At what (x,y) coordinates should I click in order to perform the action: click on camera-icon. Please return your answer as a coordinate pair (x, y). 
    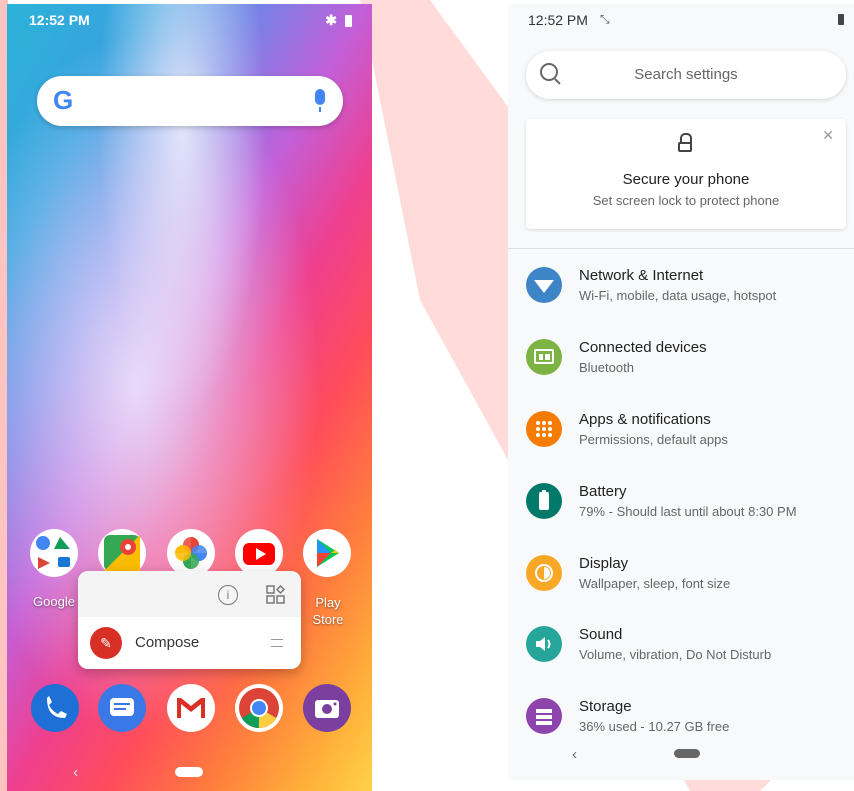
    Looking at the image, I should click on (327, 708).